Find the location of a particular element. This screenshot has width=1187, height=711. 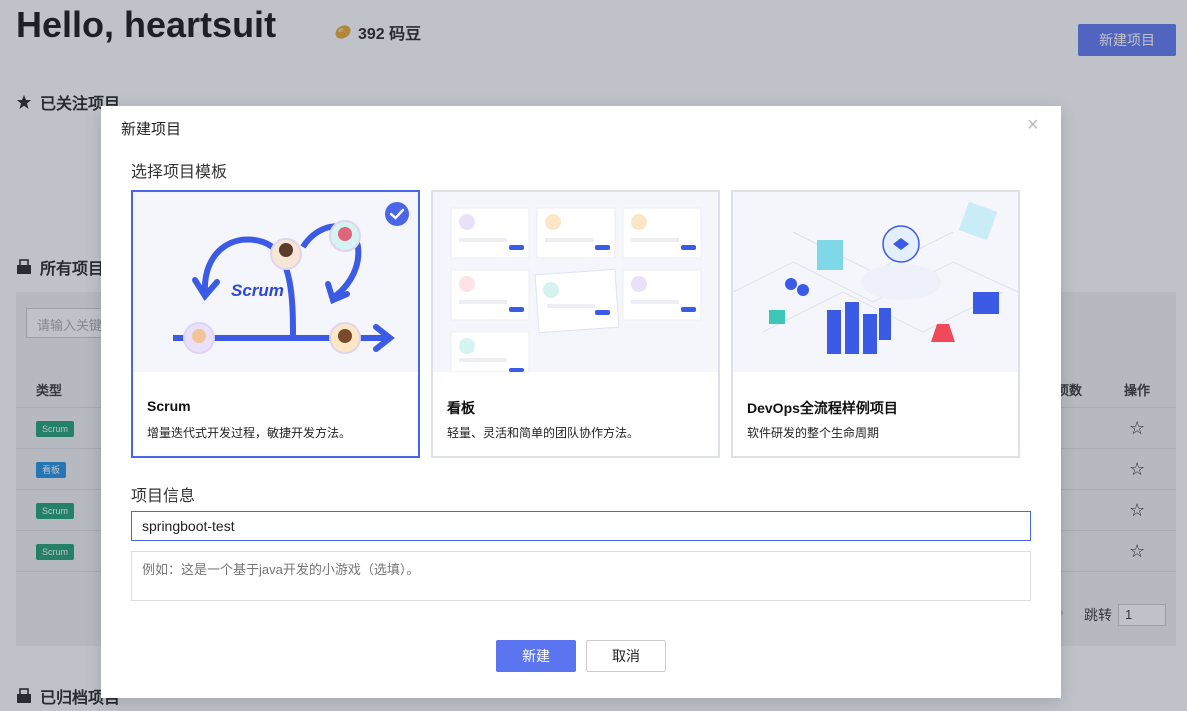

template-name: DevOps全流程样例项目 is located at coordinates (822, 408).